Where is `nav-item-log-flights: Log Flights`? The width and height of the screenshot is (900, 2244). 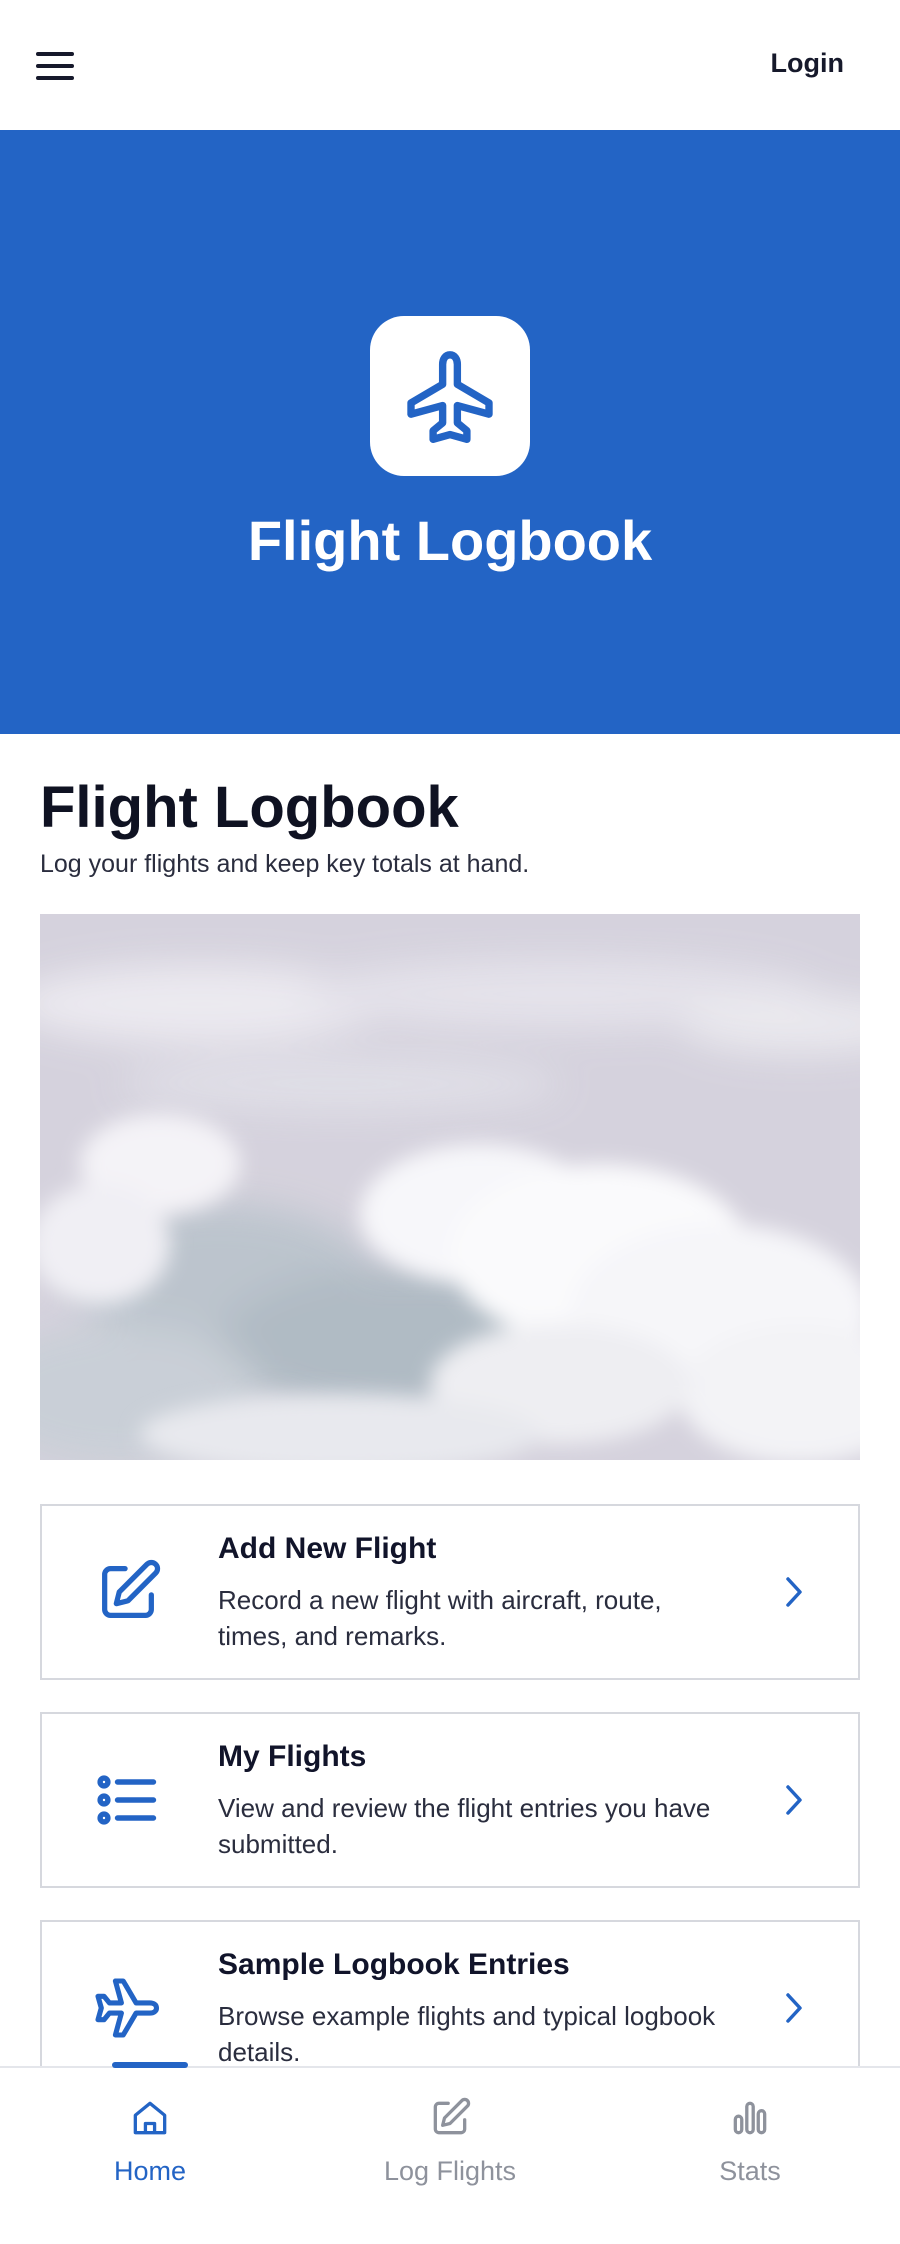
nav-item-log-flights: Log Flights is located at coordinates (450, 2156).